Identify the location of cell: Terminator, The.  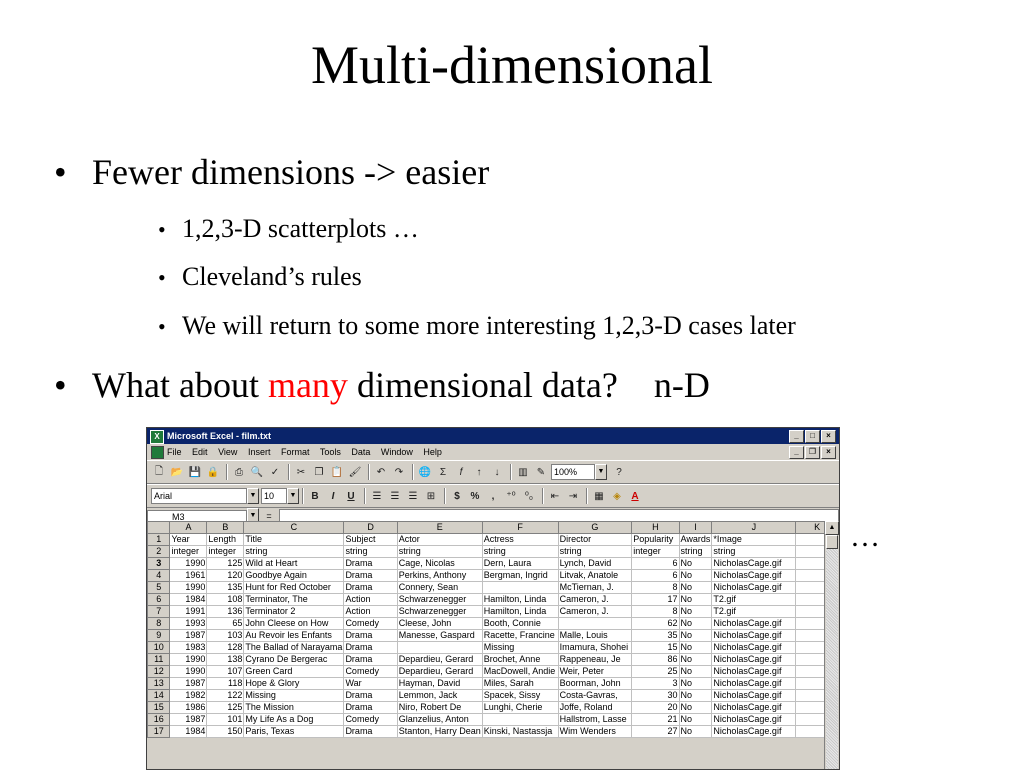
(294, 599).